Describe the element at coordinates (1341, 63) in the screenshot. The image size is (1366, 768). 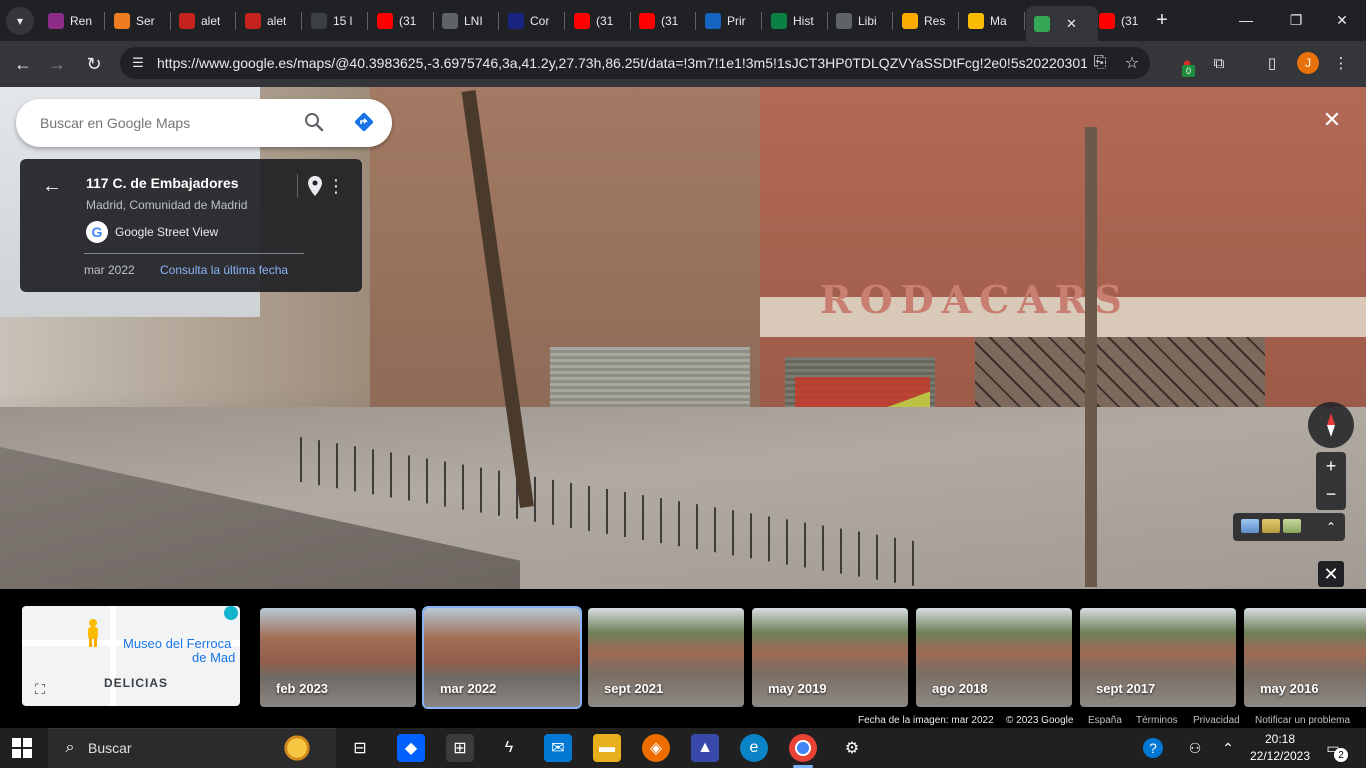
I see `menu-kebab-icon: ⋮` at that location.